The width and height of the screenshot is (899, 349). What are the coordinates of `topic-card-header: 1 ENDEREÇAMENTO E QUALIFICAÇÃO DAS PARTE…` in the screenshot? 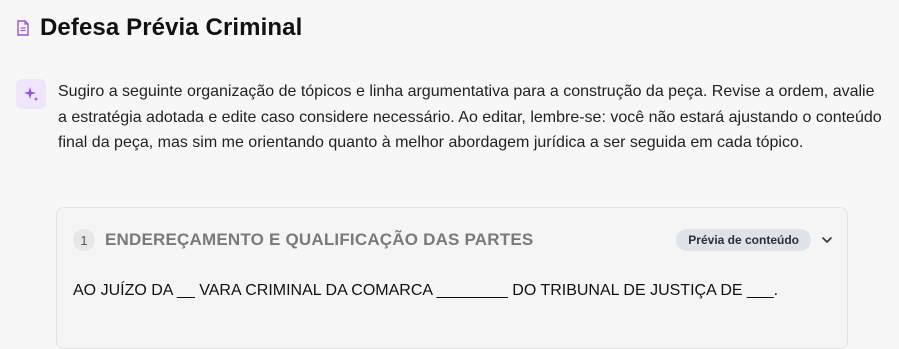 It's located at (453, 240).